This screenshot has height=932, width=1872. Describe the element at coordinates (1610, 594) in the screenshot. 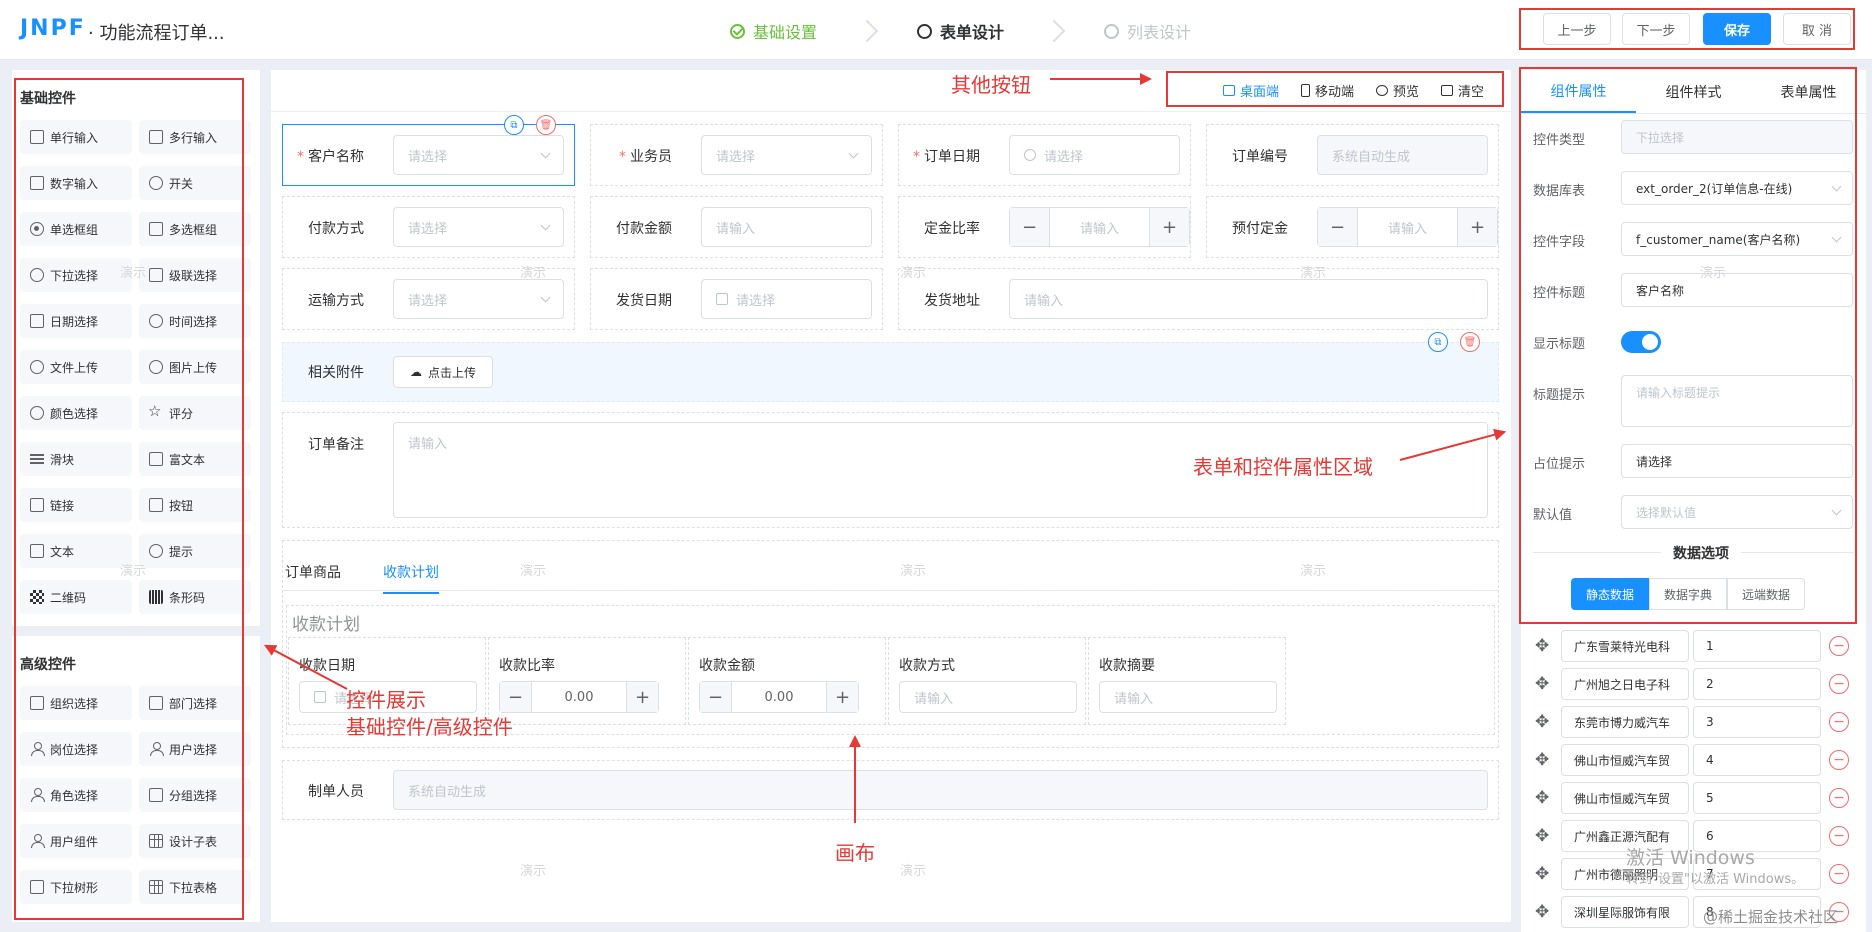

I see `static-data-button: 静态数据` at that location.